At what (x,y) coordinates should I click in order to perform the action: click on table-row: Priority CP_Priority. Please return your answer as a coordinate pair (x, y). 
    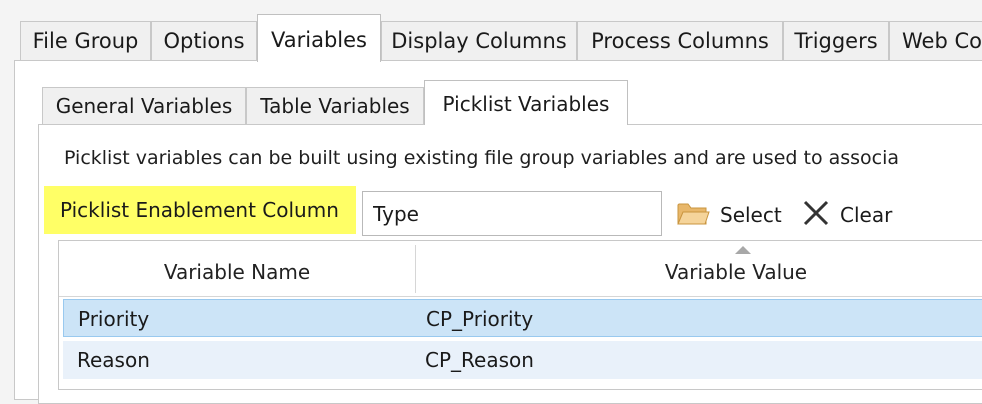
    Looking at the image, I should click on (522, 318).